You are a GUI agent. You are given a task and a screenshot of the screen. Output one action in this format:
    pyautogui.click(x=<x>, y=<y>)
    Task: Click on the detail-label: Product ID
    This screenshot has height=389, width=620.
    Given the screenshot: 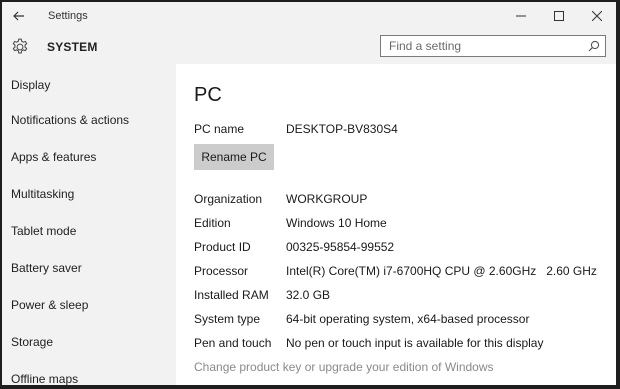 What is the action you would take?
    pyautogui.click(x=222, y=247)
    